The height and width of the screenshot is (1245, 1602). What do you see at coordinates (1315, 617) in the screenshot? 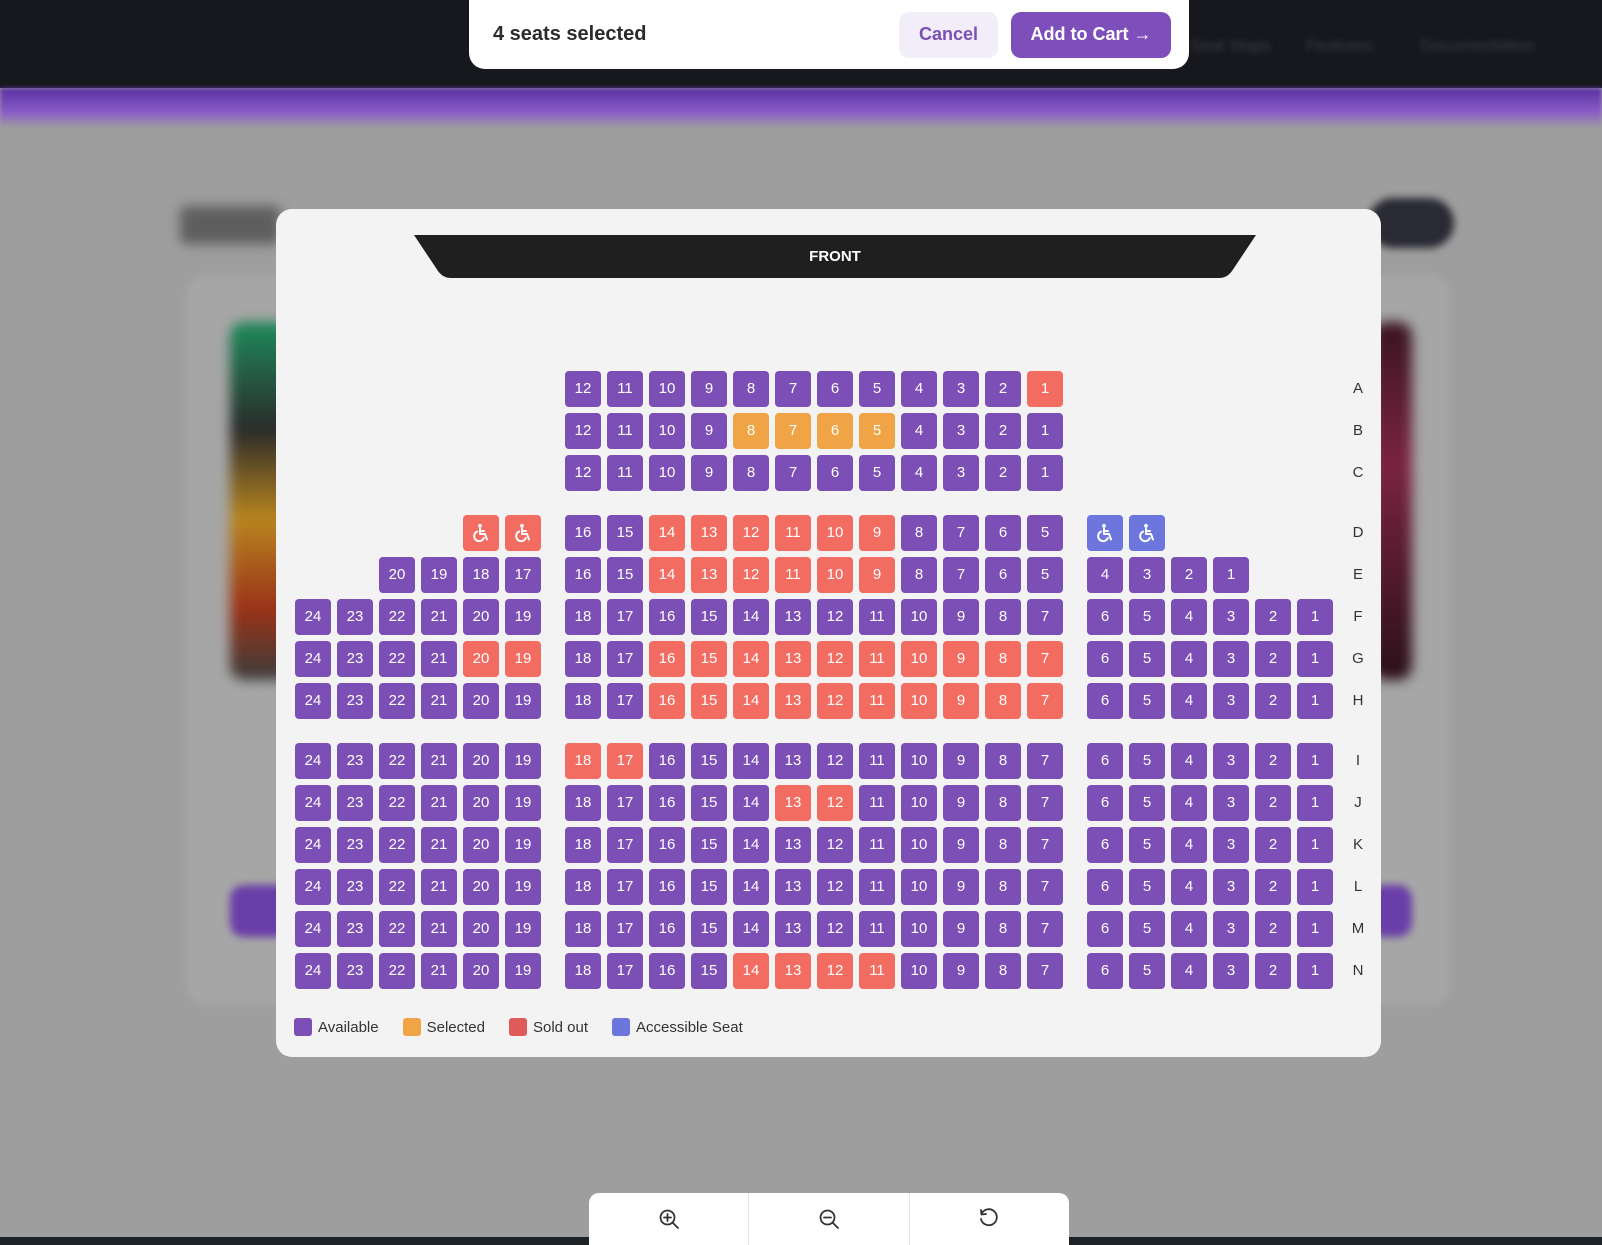
I see `seat-f-1: 1` at bounding box center [1315, 617].